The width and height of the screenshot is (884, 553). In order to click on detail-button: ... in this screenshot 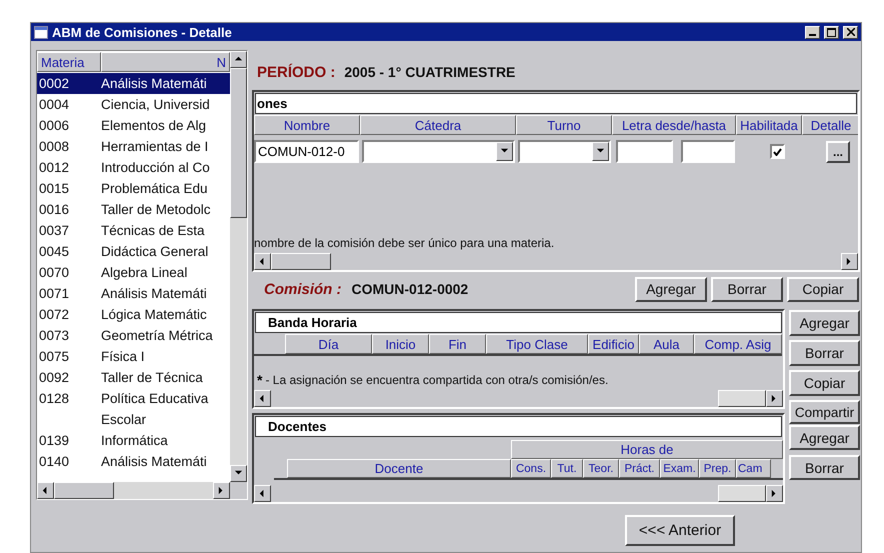, I will do `click(838, 151)`.